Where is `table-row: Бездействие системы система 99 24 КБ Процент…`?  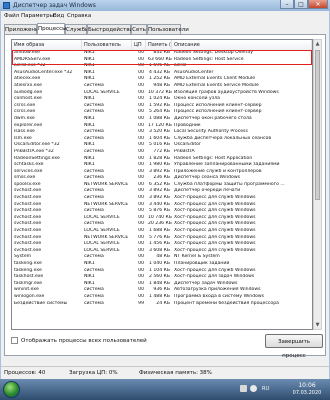 table-row: Бездействие системы система 99 24 КБ Процент… is located at coordinates (162, 304).